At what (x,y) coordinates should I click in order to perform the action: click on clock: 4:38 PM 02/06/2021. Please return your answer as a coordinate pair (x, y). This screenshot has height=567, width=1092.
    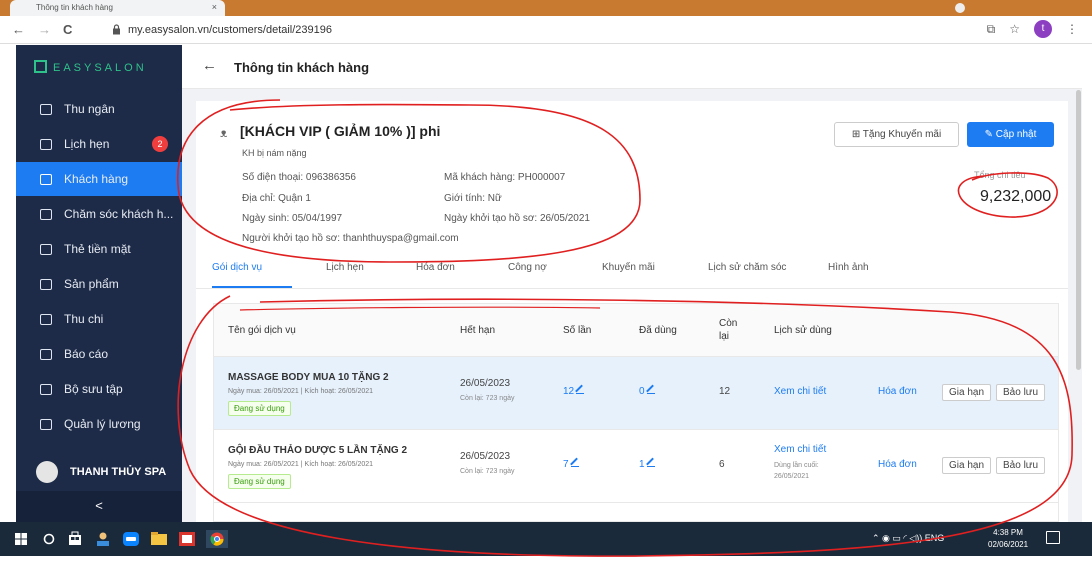
    Looking at the image, I should click on (1008, 539).